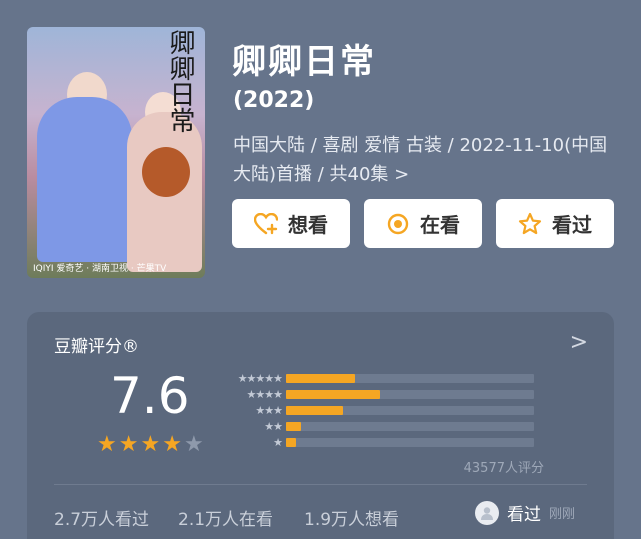 This screenshot has width=641, height=539. What do you see at coordinates (96, 347) in the screenshot?
I see `rating-title: 豆瓣评分®` at bounding box center [96, 347].